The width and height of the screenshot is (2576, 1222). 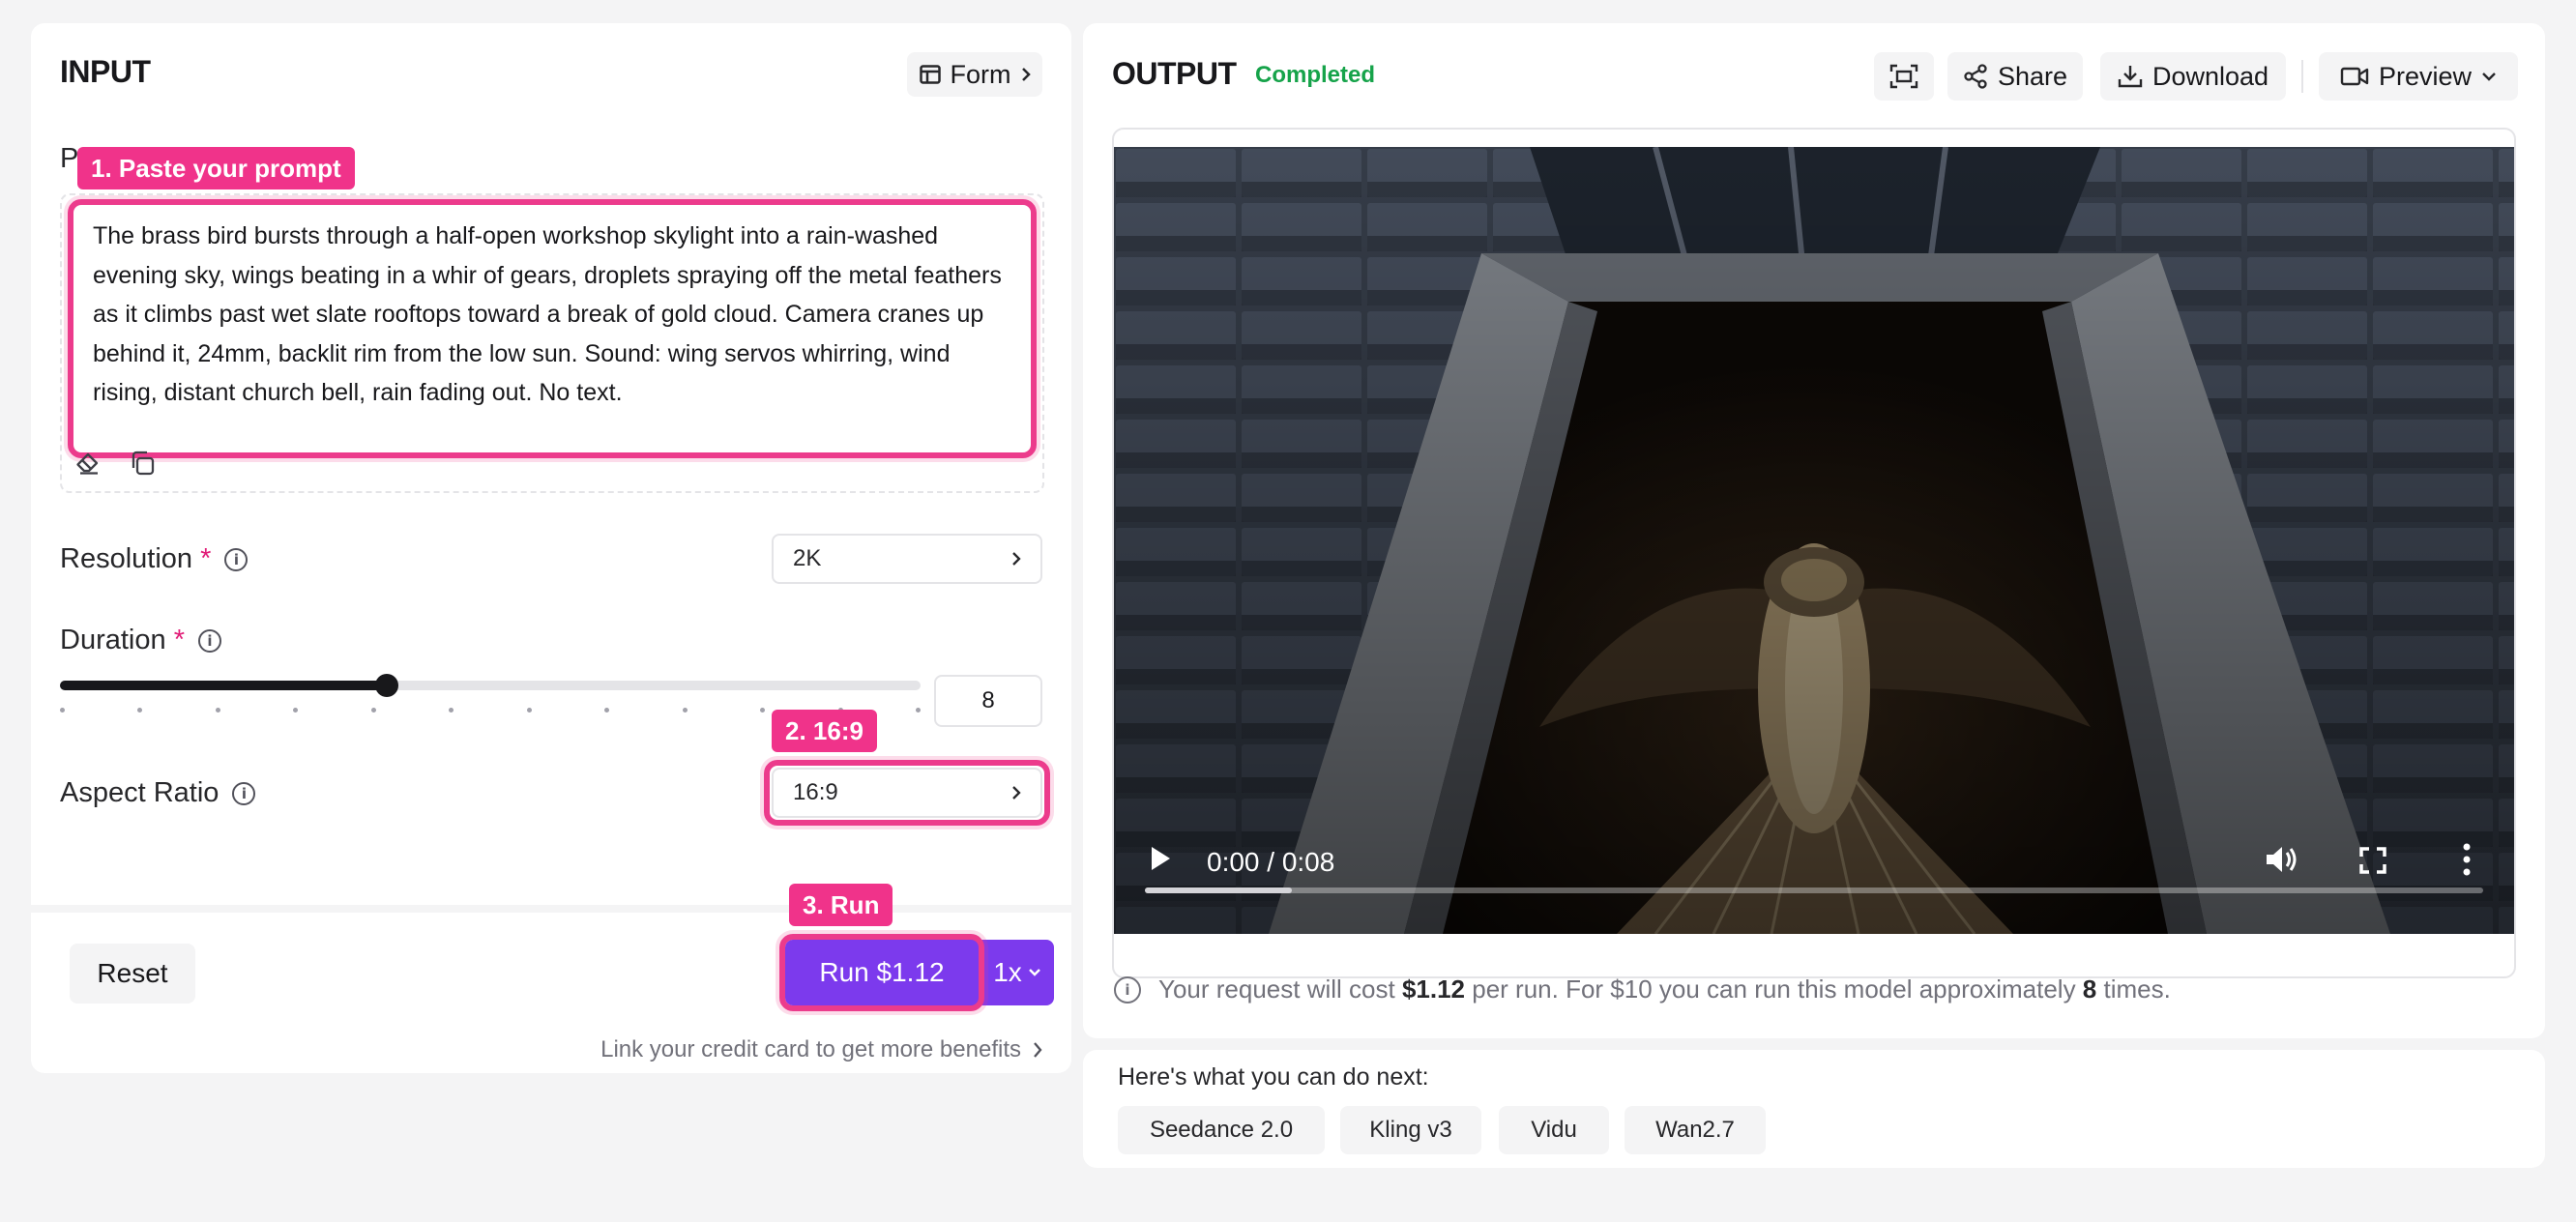 What do you see at coordinates (1410, 1130) in the screenshot?
I see `next-item-kling: Kling v3` at bounding box center [1410, 1130].